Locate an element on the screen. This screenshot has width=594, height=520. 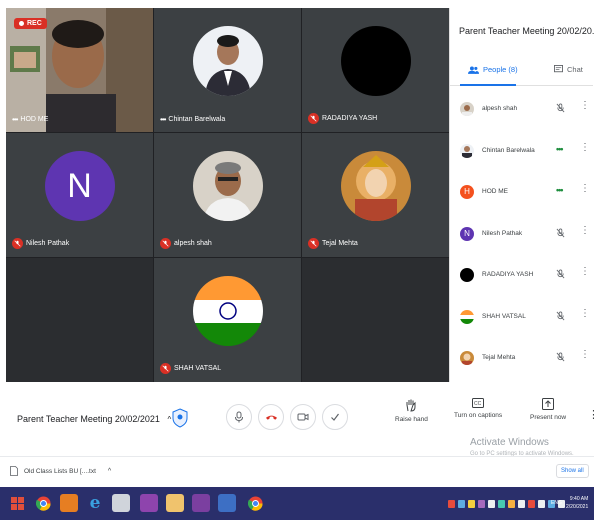
calculator-icon is located at coordinates (121, 503).